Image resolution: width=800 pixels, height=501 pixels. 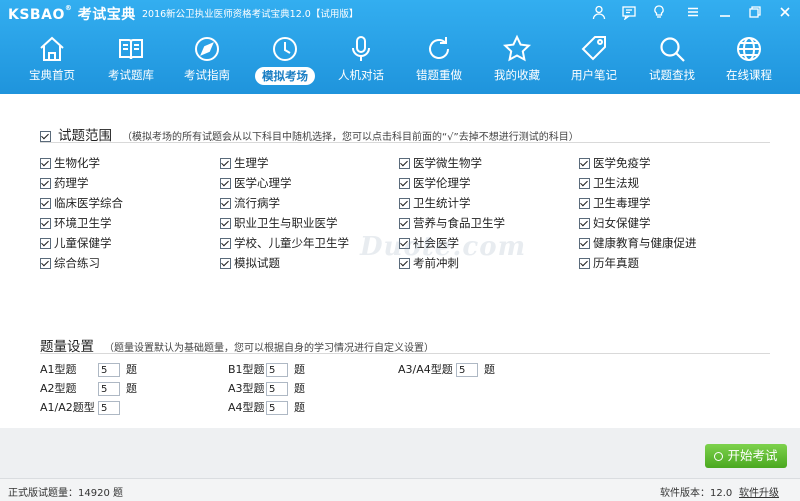 What do you see at coordinates (629, 12) in the screenshot?
I see `message-icon` at bounding box center [629, 12].